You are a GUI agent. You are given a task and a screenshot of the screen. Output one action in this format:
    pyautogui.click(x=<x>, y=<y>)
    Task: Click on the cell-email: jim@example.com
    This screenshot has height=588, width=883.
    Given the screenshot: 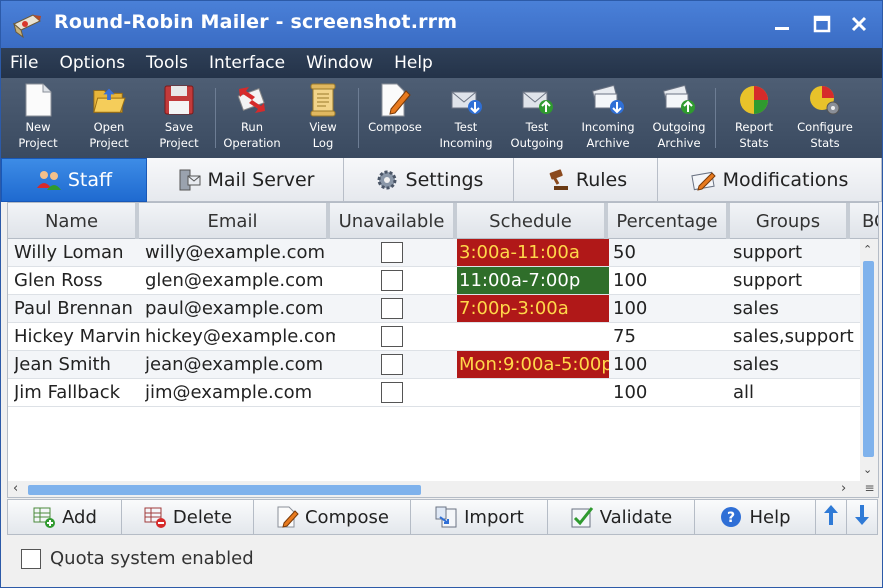 What is the action you would take?
    pyautogui.click(x=229, y=392)
    